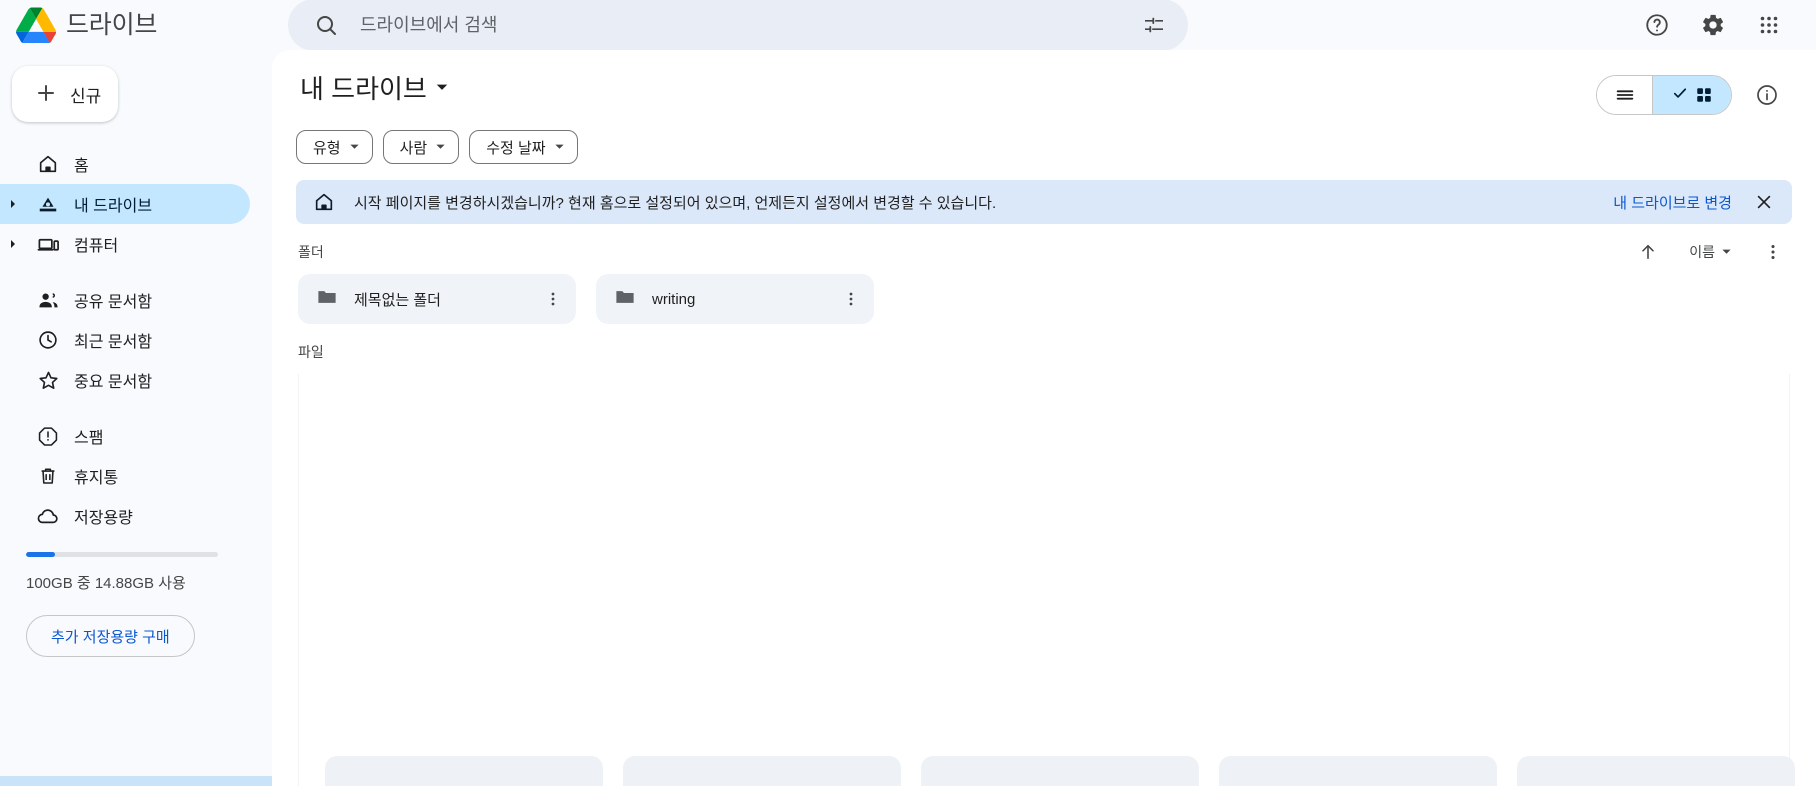 This screenshot has height=786, width=1816. What do you see at coordinates (155, 781) in the screenshot?
I see `page-loading-indicator` at bounding box center [155, 781].